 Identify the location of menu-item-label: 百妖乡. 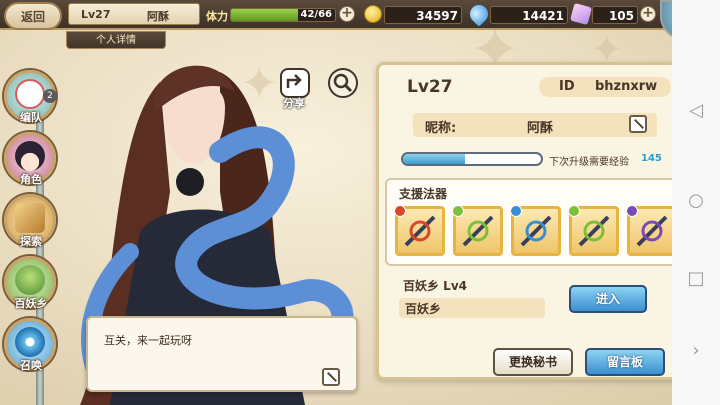
(31, 303).